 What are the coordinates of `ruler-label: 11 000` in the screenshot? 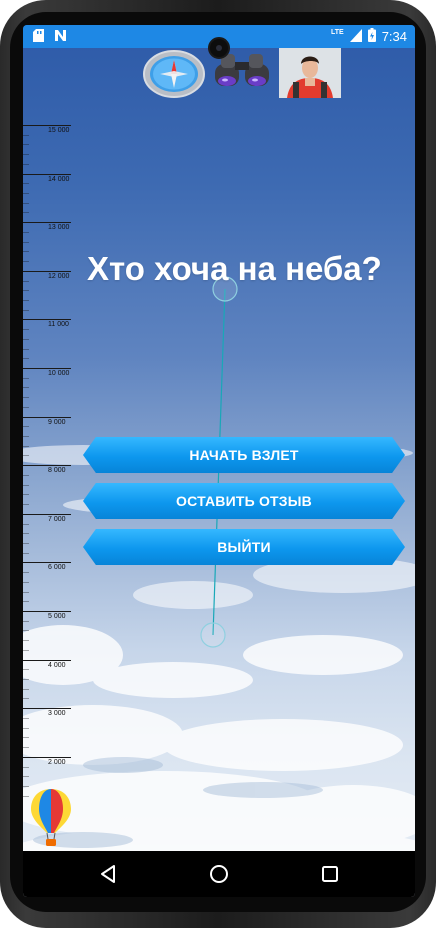 It's located at (58, 325).